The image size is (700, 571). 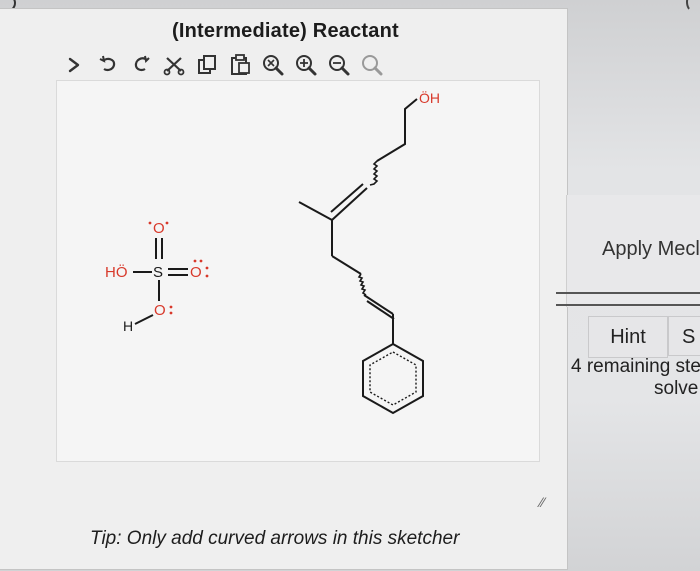 I want to click on undo-icon, so click(x=107, y=65).